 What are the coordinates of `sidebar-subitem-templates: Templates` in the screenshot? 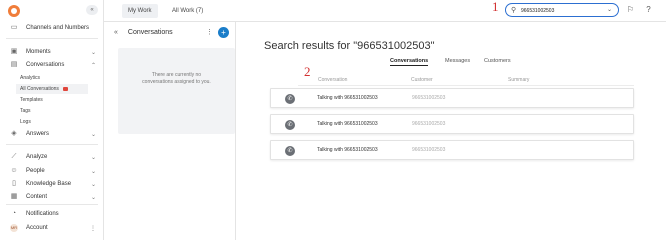 It's located at (56, 100).